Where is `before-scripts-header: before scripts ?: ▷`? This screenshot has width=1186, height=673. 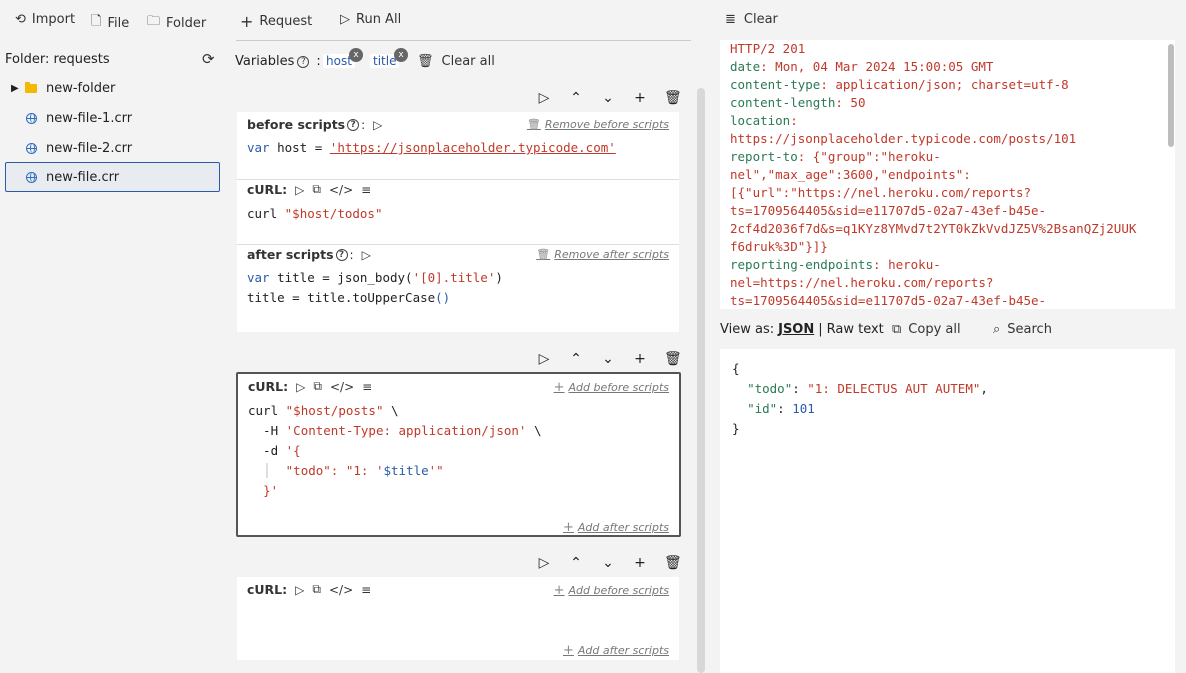 before-scripts-header: before scripts ?: ▷ is located at coordinates (315, 124).